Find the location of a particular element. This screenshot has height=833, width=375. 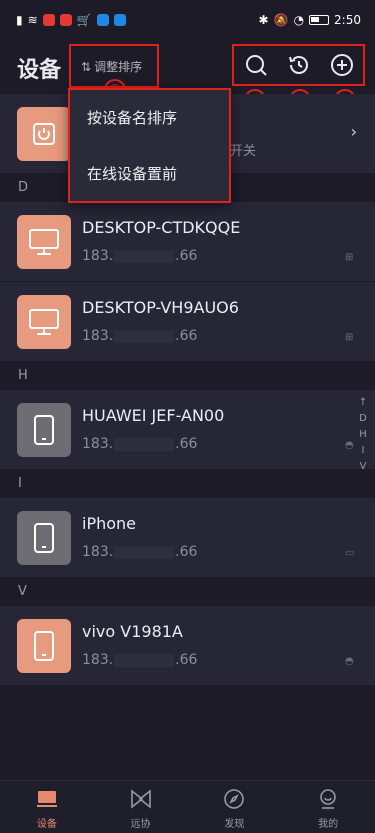

header-actions is located at coordinates (298, 65).